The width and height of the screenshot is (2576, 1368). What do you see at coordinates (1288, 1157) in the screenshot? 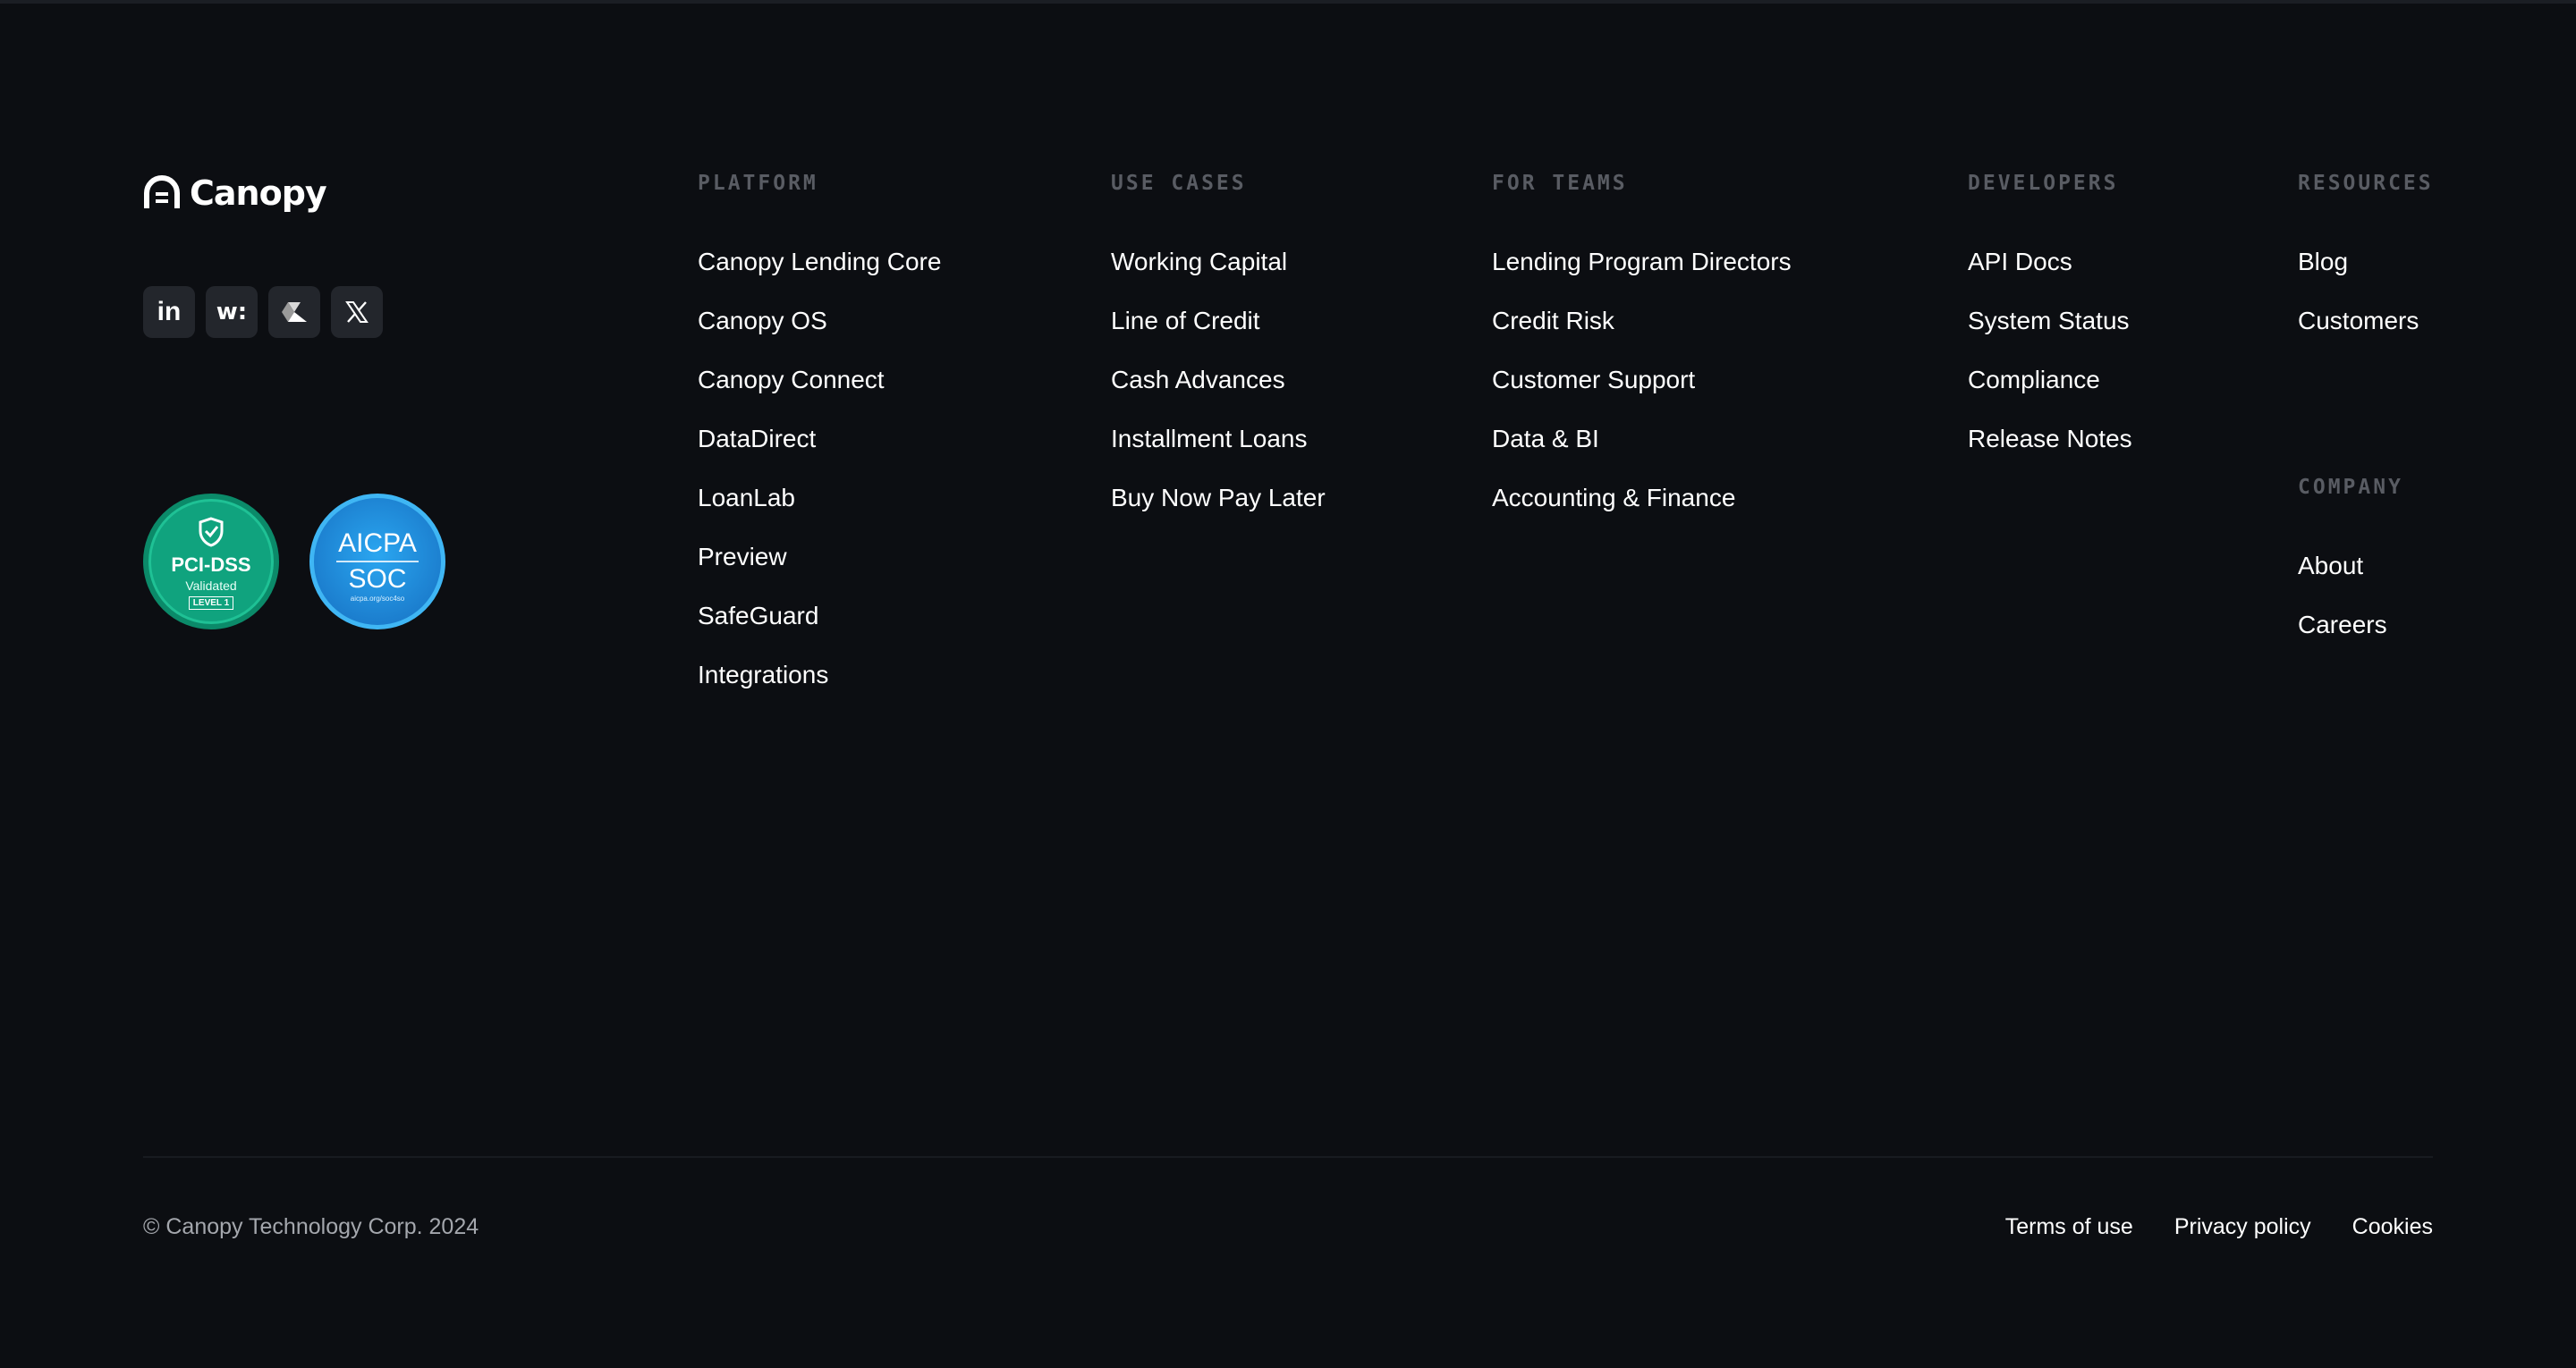
I see `footer-divider` at bounding box center [1288, 1157].